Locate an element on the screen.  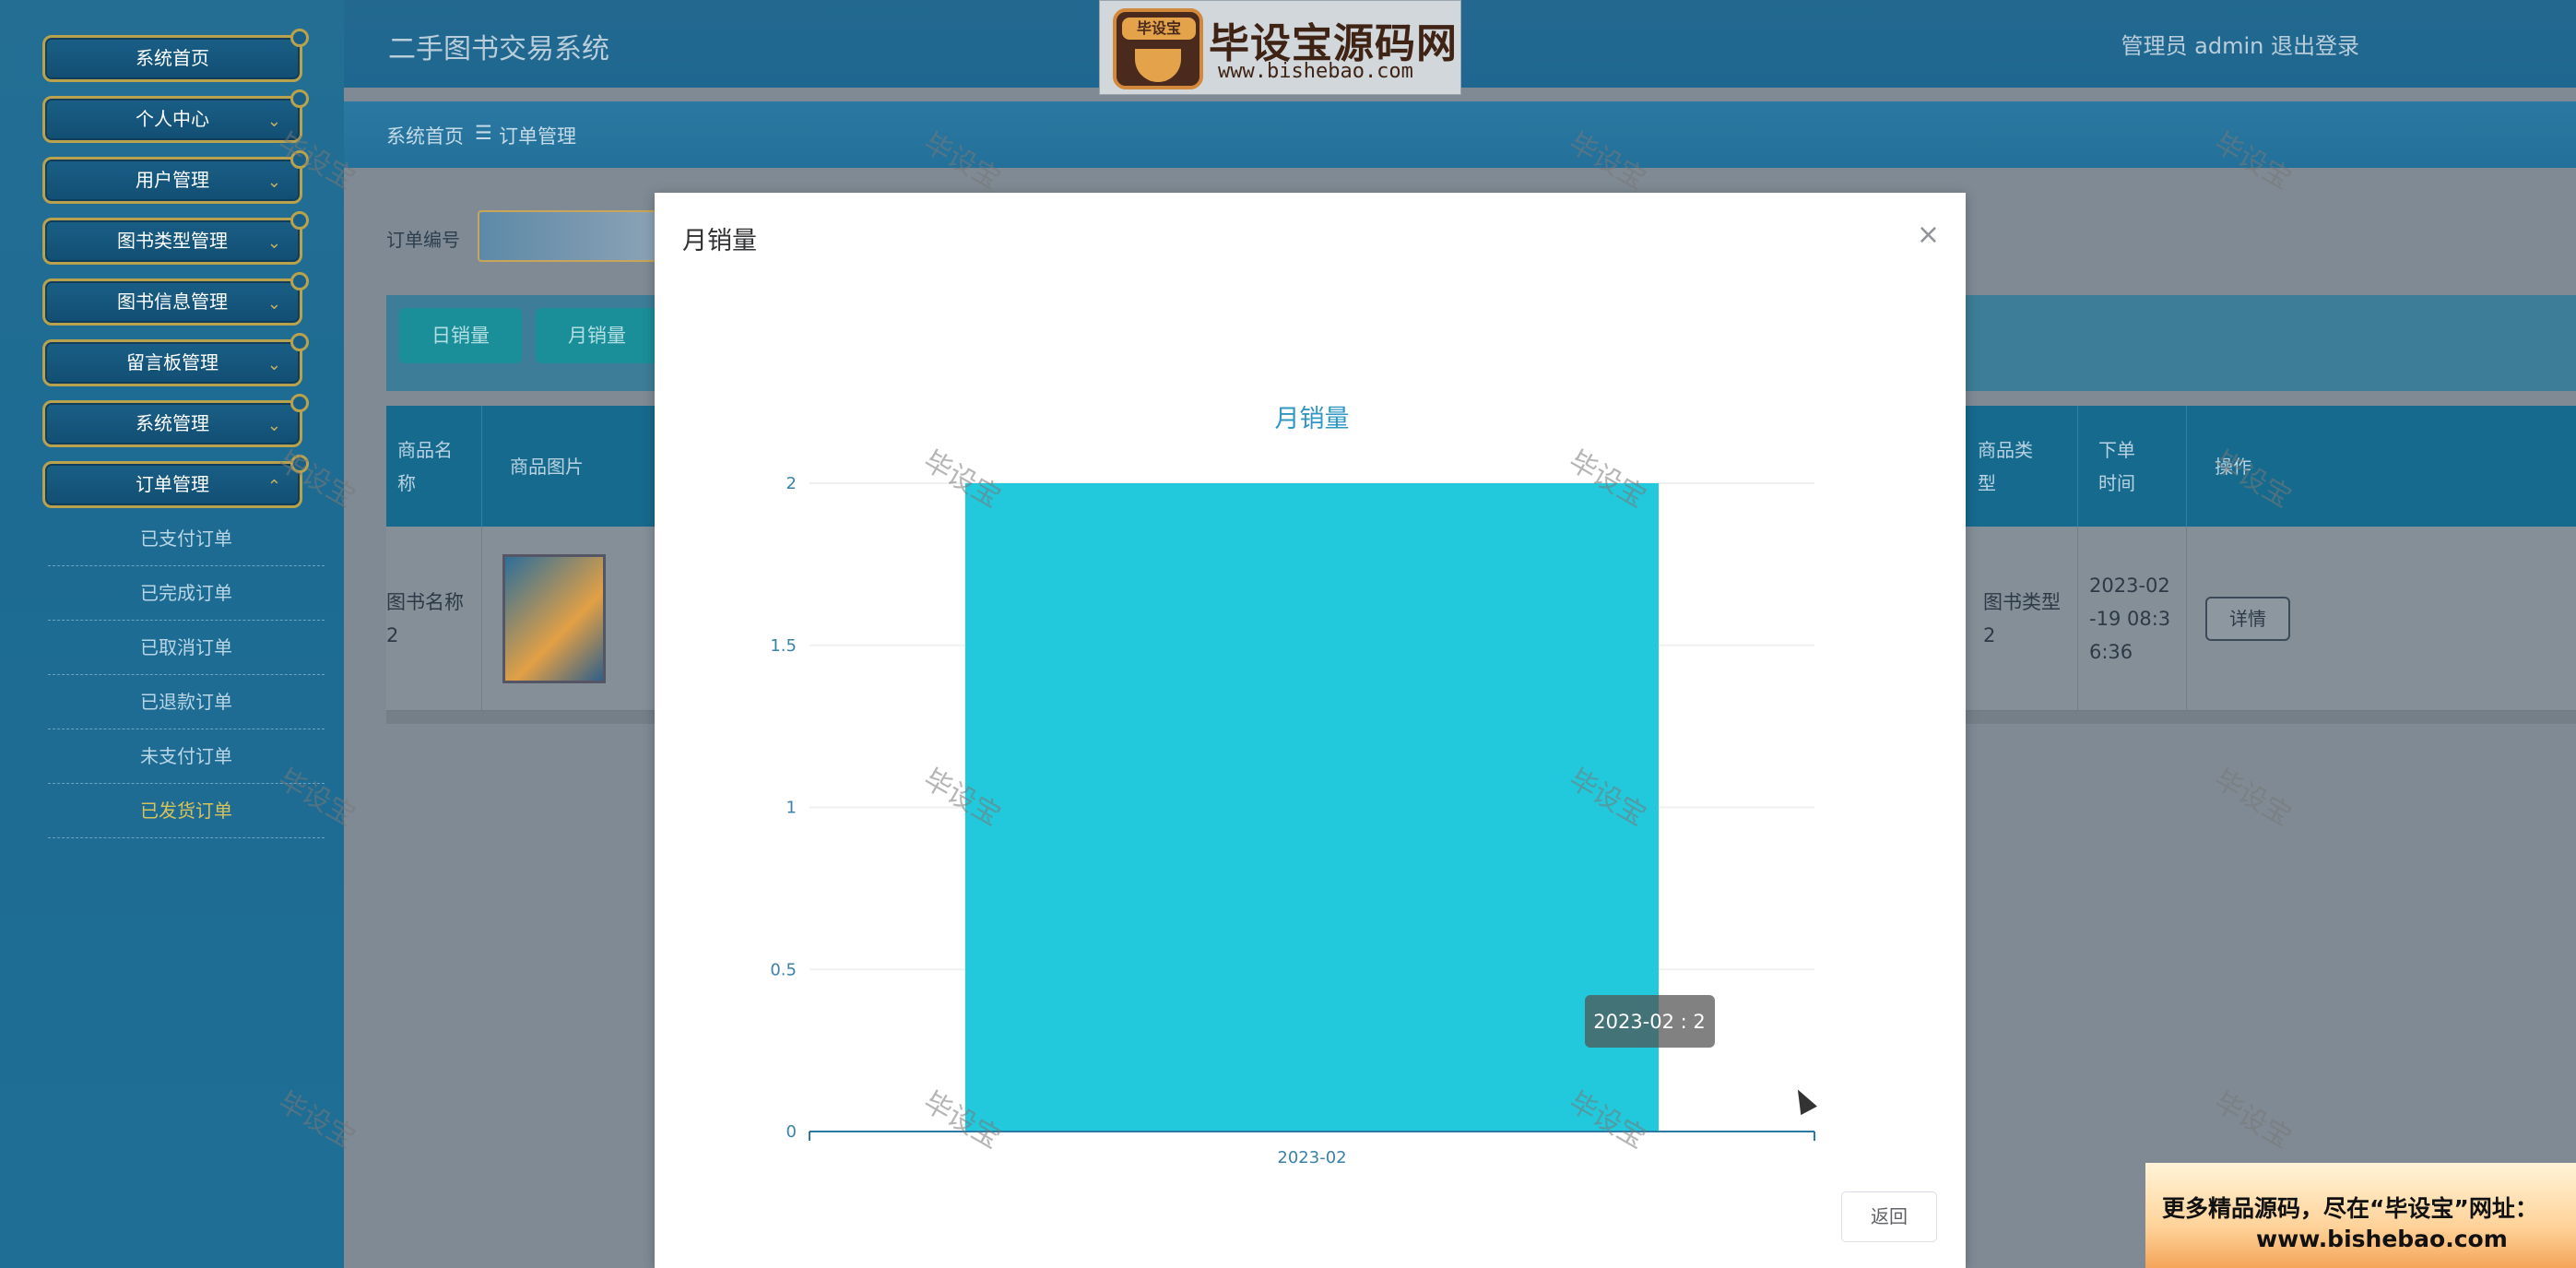
sidebar-subitem-shipped: 已发货订单 is located at coordinates (186, 811).